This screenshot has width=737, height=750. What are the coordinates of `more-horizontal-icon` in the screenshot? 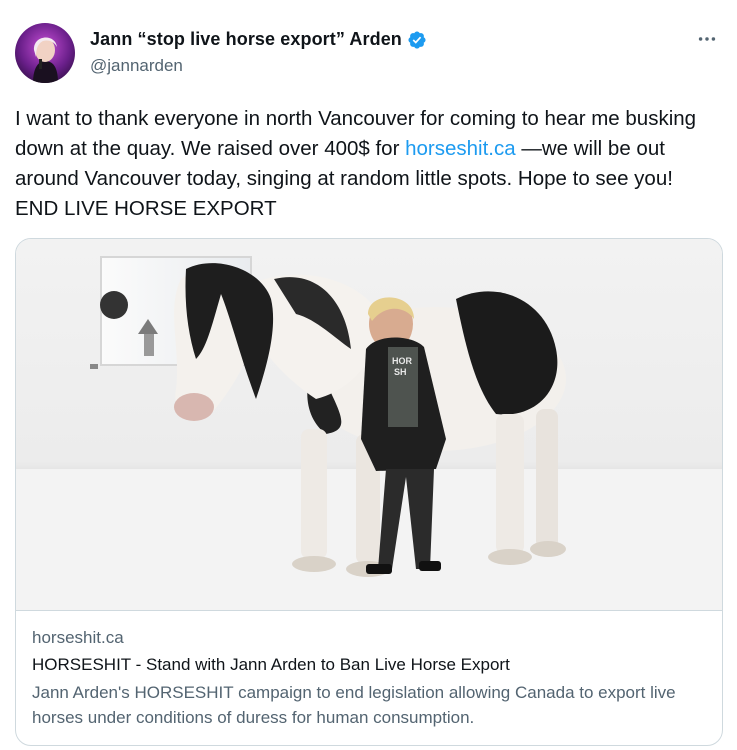 It's located at (707, 39).